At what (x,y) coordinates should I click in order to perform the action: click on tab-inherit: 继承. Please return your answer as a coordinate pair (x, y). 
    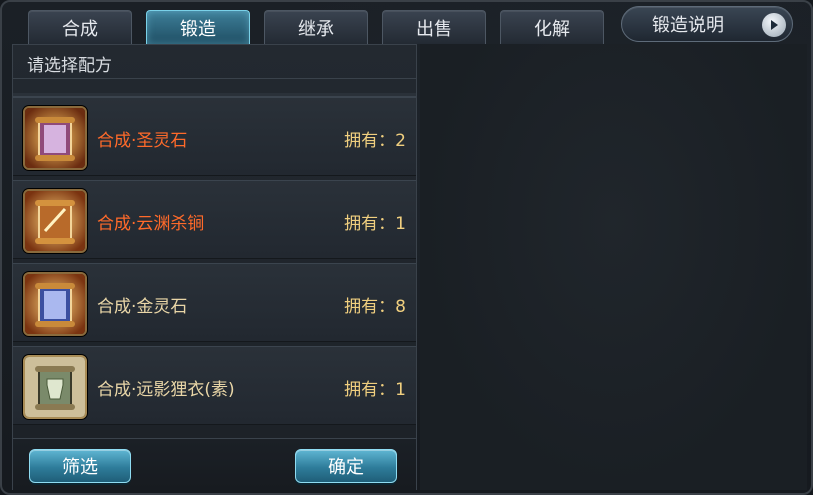
    Looking at the image, I should click on (316, 27).